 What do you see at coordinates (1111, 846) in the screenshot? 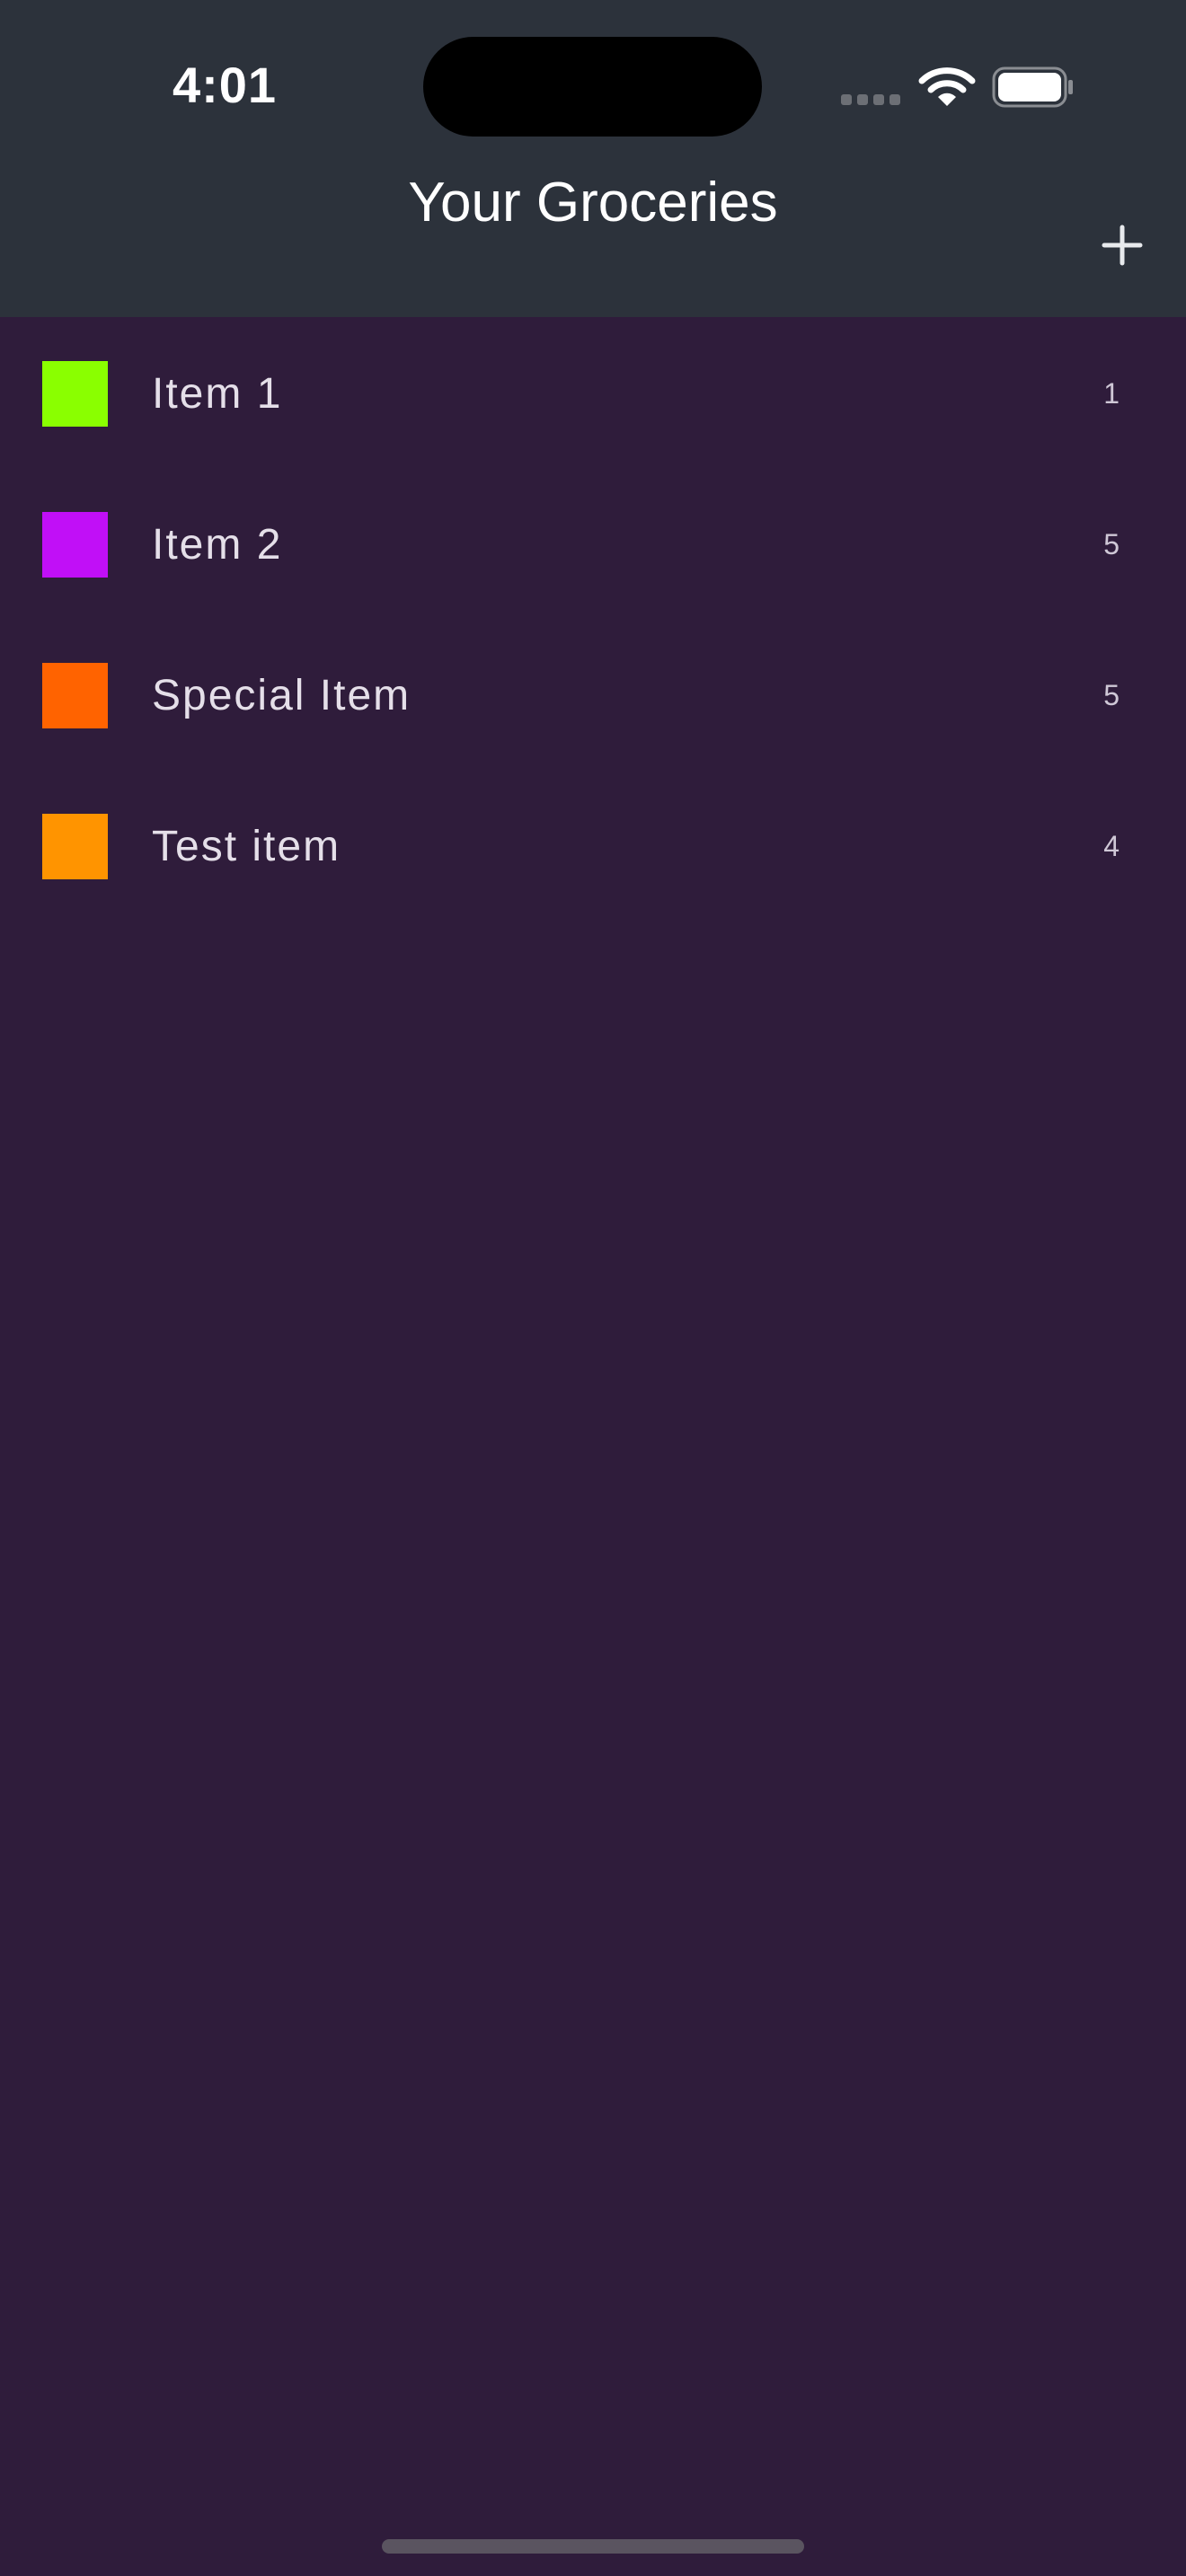
I see `item-quantity: 4` at bounding box center [1111, 846].